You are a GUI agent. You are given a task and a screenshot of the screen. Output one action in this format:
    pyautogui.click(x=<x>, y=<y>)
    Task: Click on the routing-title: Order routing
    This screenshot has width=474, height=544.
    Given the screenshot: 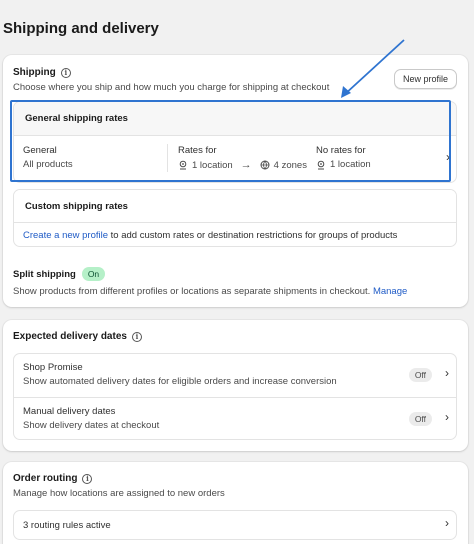 What is the action you would take?
    pyautogui.click(x=45, y=478)
    